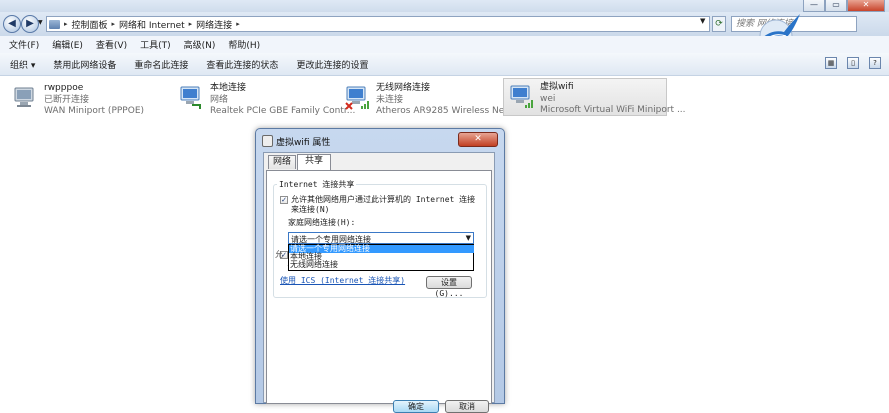  What do you see at coordinates (468, 238) in the screenshot?
I see `chevron-down-icon: ▼` at bounding box center [468, 238].